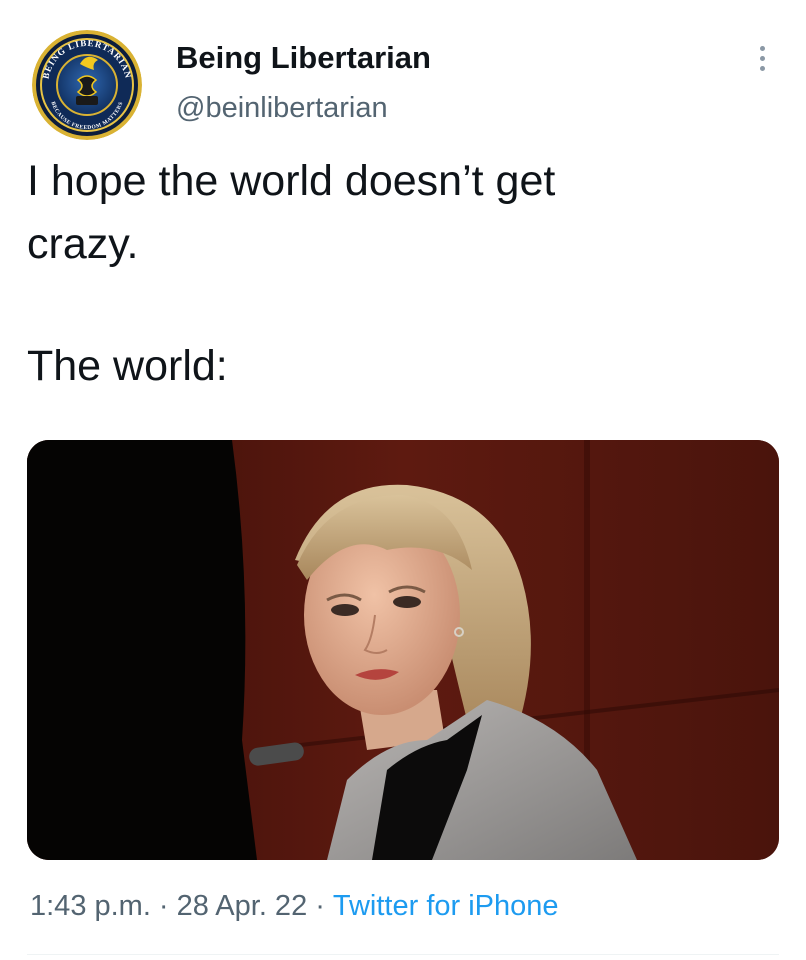  I want to click on author-handle: @beinlibertarian, so click(282, 108).